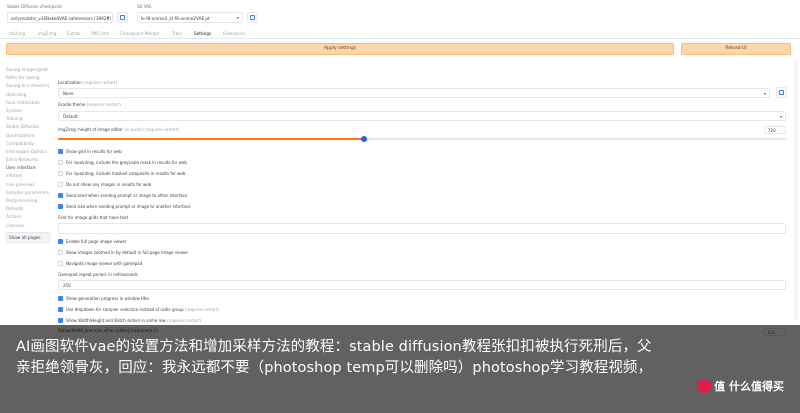 The image size is (800, 413). I want to click on sidebar-item: Paths for saving, so click(28, 78).